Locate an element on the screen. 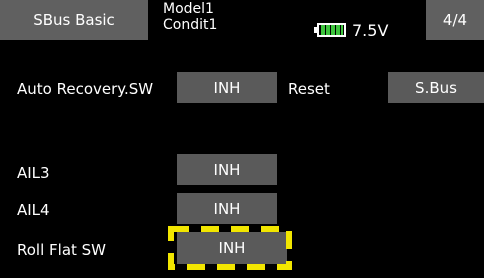 The image size is (484, 278). page-indicator: 4/4 is located at coordinates (455, 20).